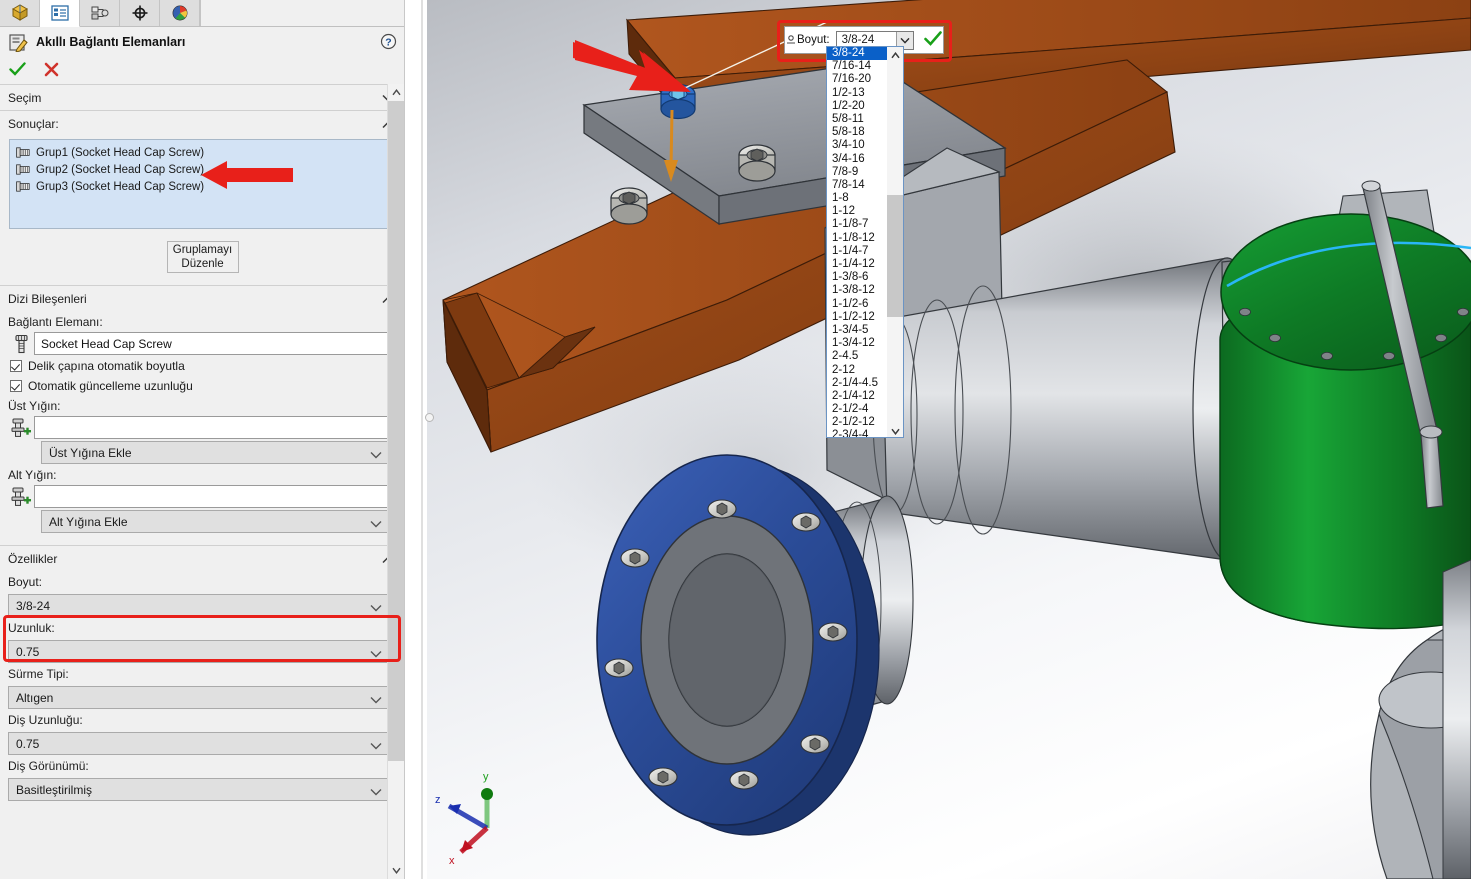 The width and height of the screenshot is (1471, 879). I want to click on dropdown-scroll-up-arrow, so click(895, 55).